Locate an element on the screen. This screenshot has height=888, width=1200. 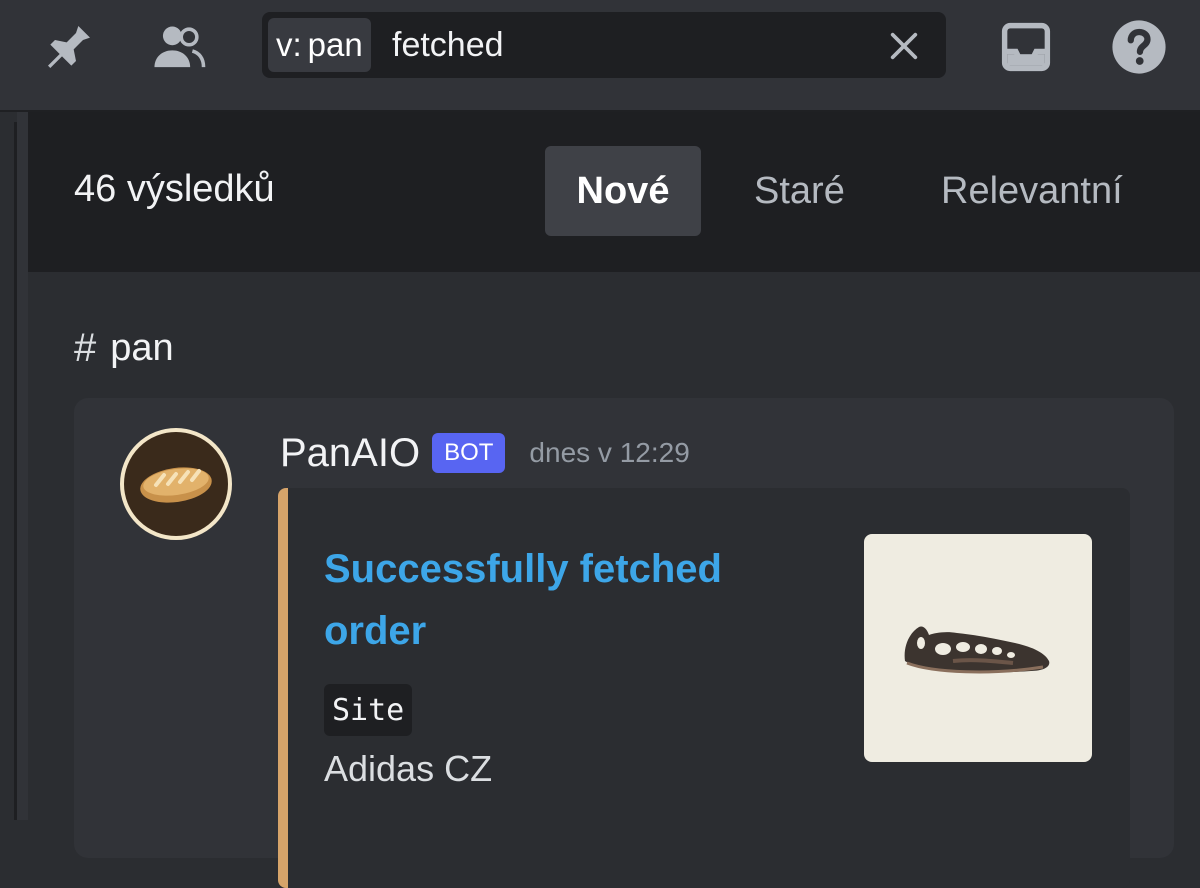
close-icon is located at coordinates (904, 46).